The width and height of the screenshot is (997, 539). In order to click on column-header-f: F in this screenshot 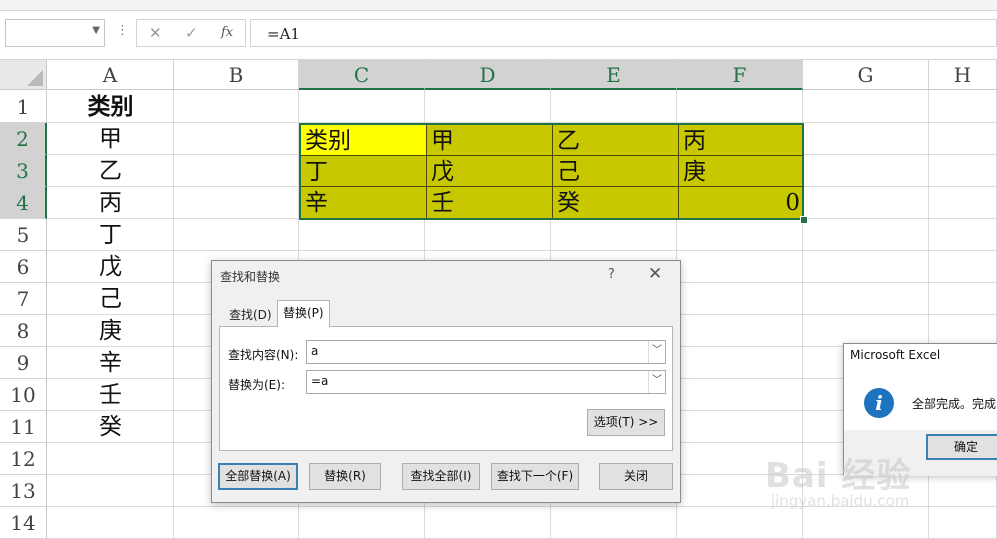, I will do `click(740, 75)`.